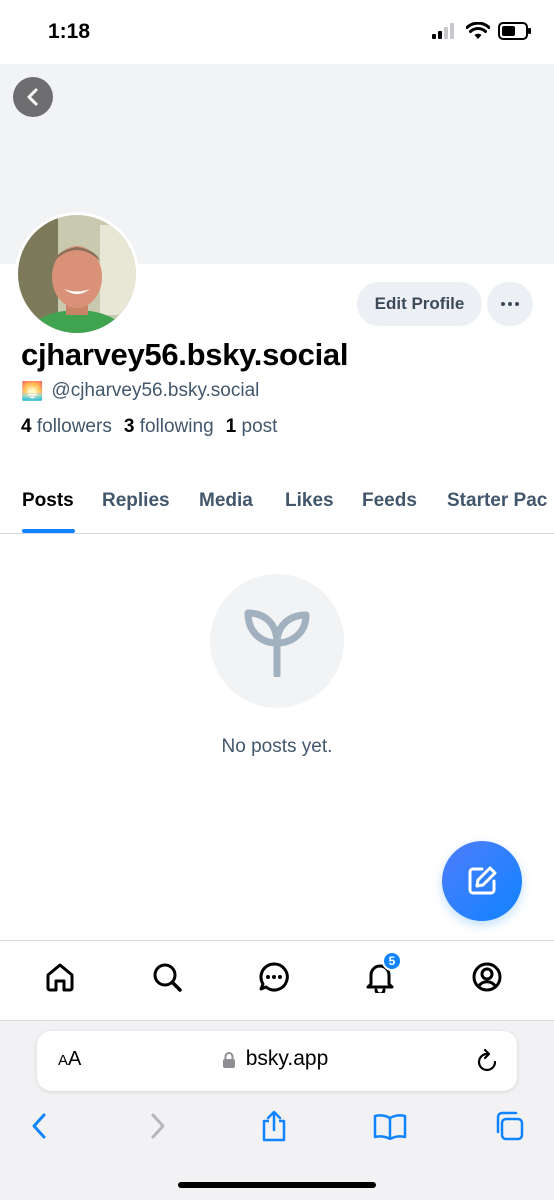  I want to click on notifications-badge: 5, so click(392, 961).